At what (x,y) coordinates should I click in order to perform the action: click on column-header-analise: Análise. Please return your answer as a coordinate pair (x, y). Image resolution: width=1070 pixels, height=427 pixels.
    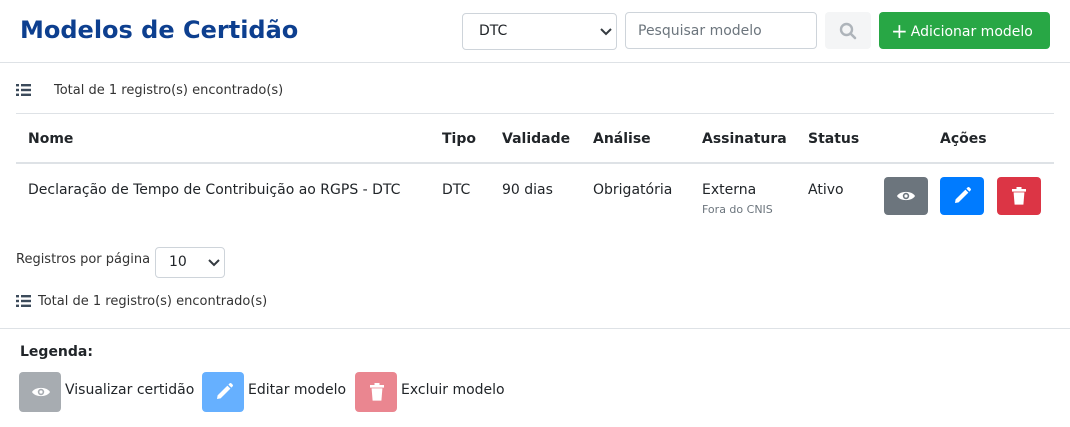
    Looking at the image, I should click on (622, 139).